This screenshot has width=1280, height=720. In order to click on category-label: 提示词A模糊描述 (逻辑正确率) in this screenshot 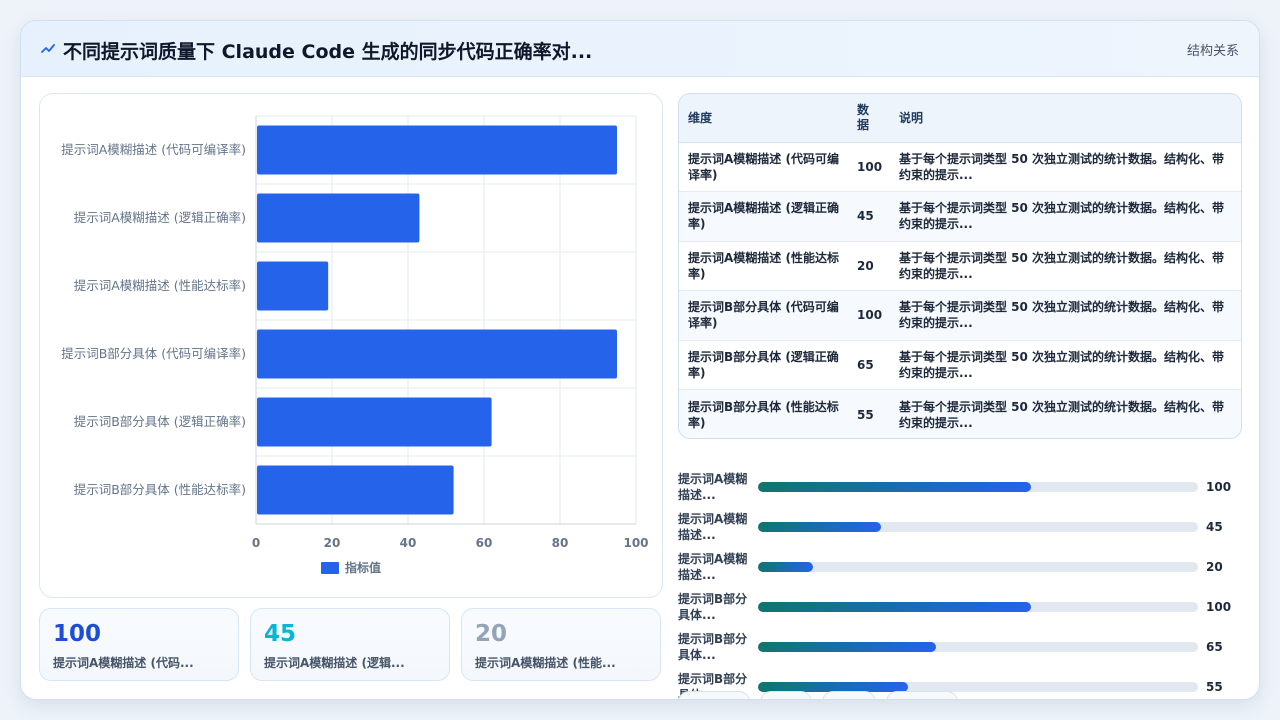, I will do `click(160, 217)`.